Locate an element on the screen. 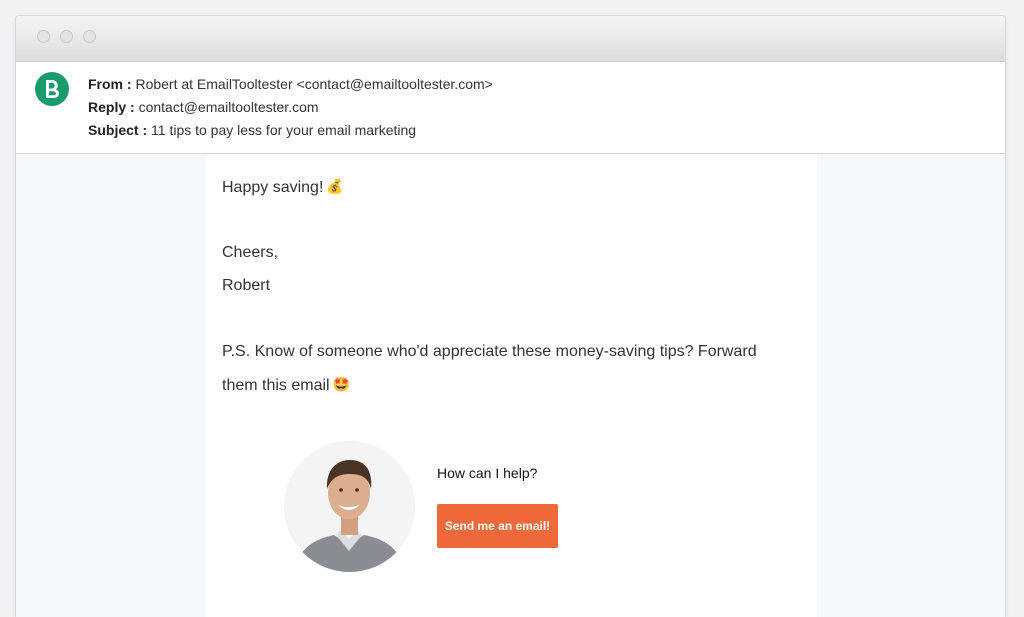 This screenshot has height=617, width=1024. brevo-logo-icon is located at coordinates (52, 89).